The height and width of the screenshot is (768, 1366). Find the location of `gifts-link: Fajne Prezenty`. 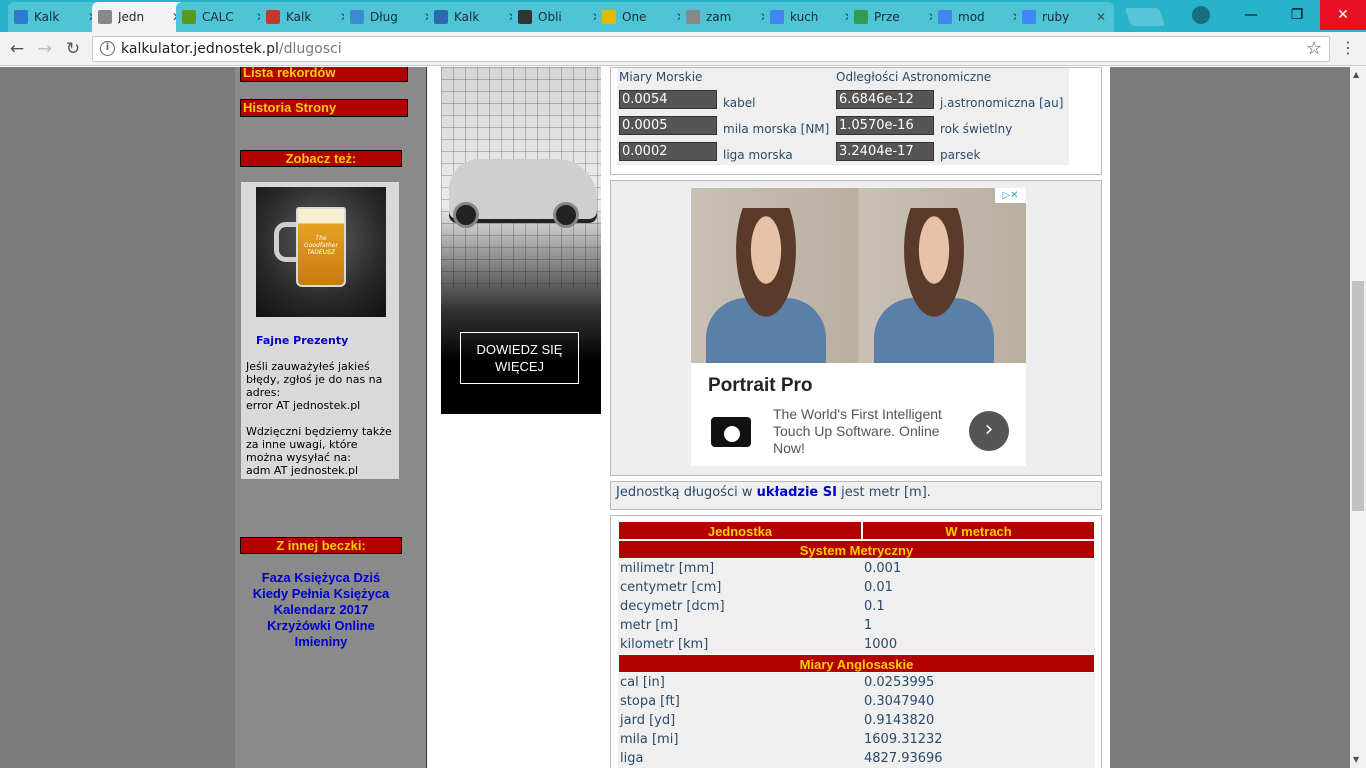

gifts-link: Fajne Prezenty is located at coordinates (302, 340).